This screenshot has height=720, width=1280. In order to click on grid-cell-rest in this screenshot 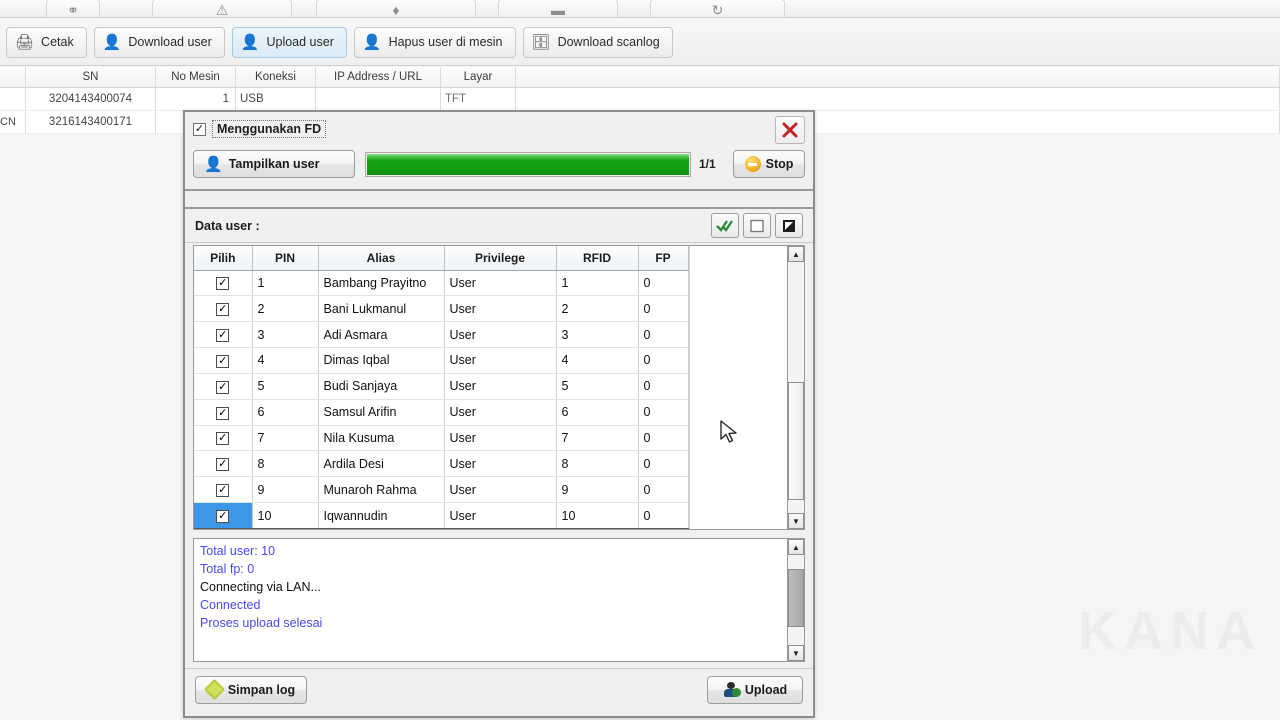, I will do `click(898, 99)`.